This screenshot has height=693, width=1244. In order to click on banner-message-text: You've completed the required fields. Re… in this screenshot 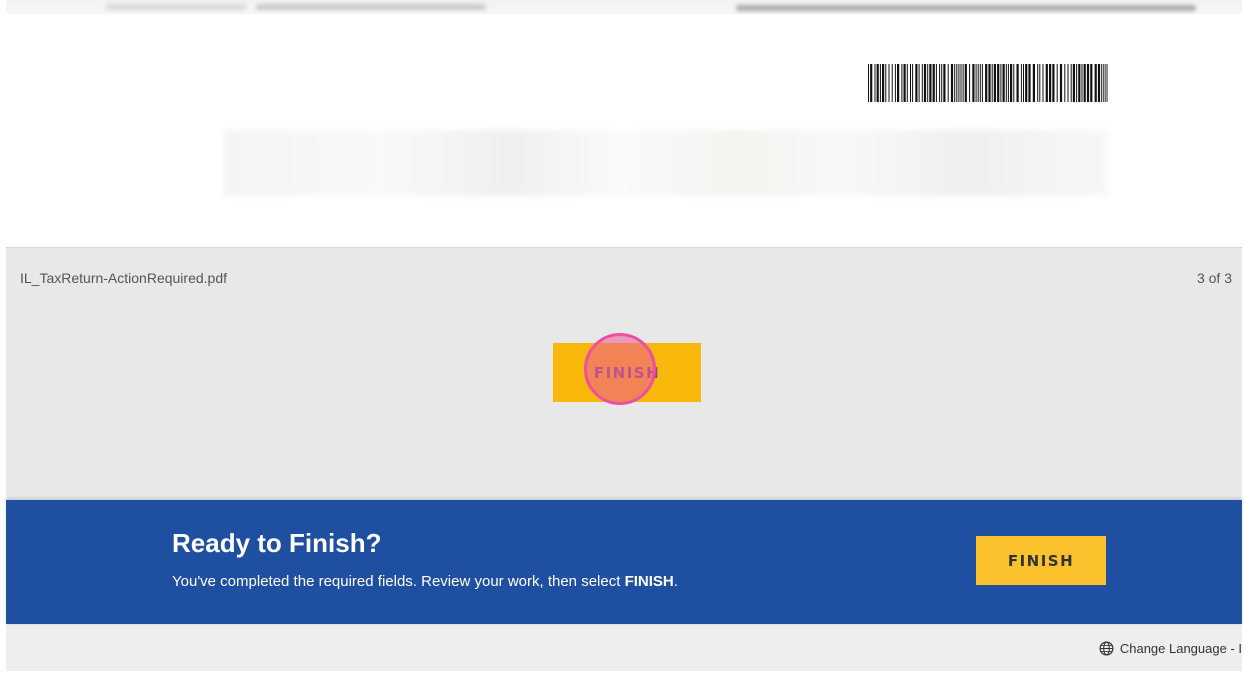, I will do `click(398, 581)`.